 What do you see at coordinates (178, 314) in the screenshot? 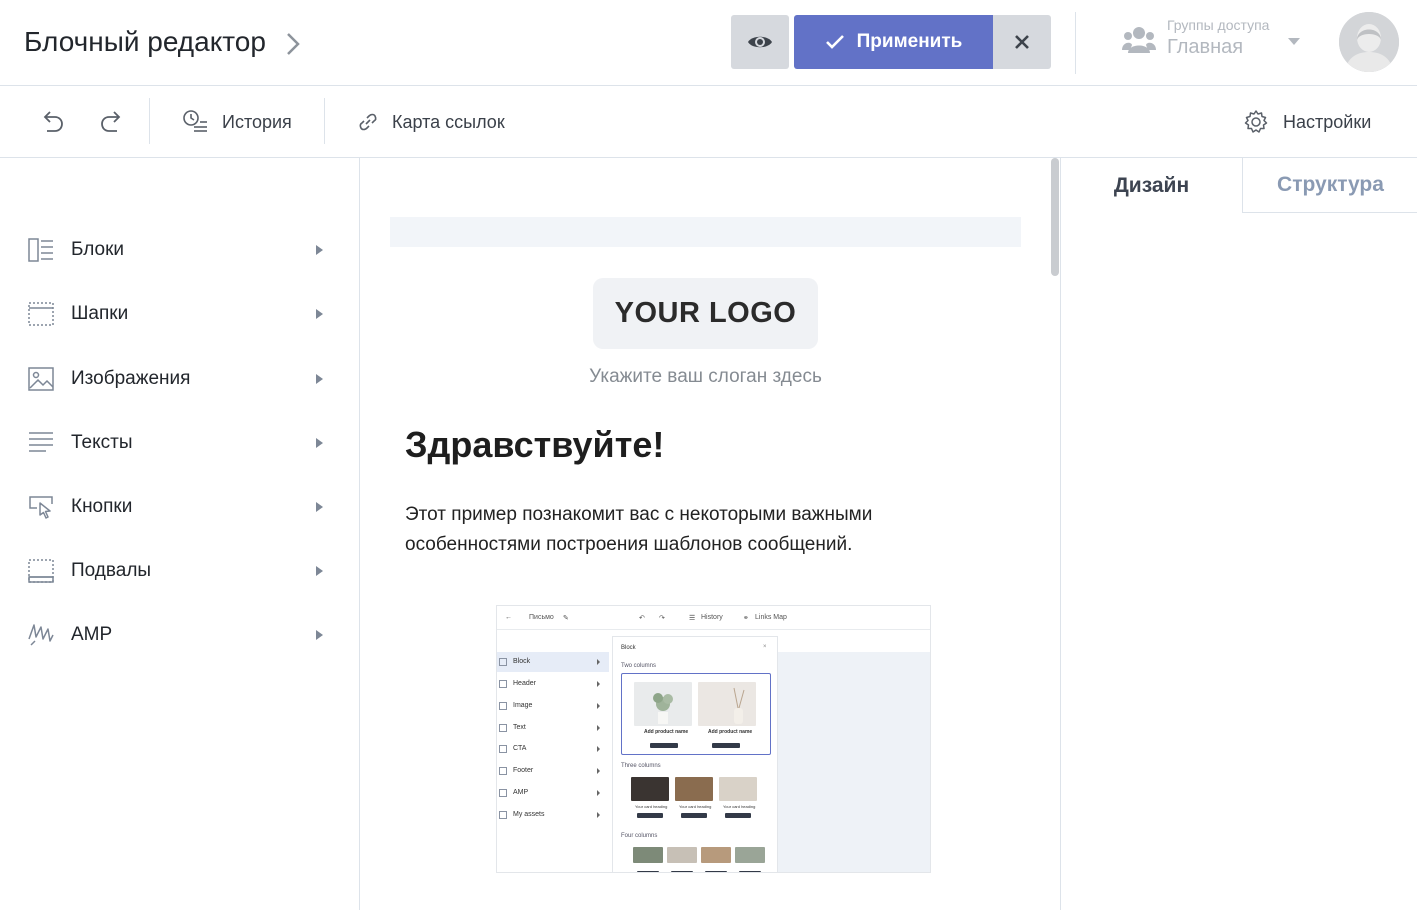
I see `sidebar-item-headers: Шапки` at bounding box center [178, 314].